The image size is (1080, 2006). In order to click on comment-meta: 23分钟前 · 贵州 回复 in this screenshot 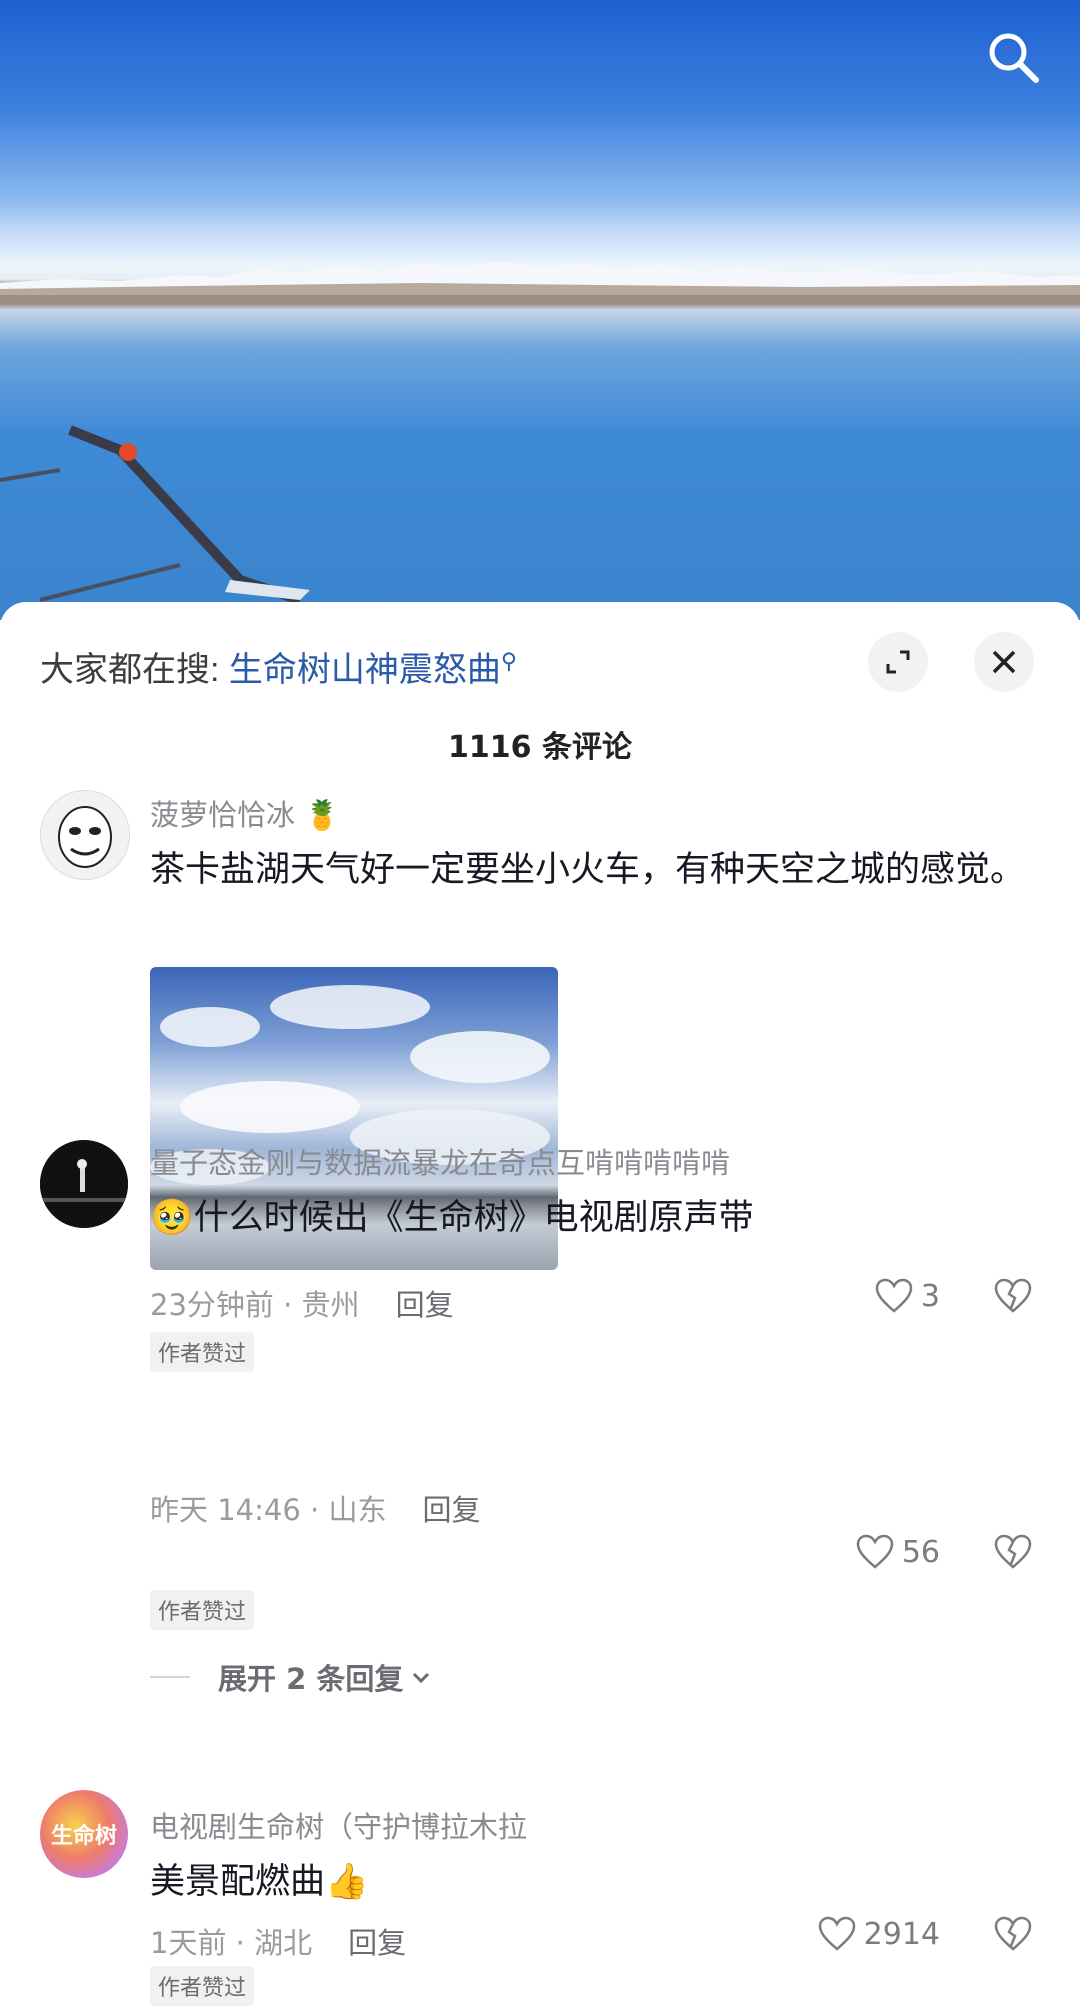, I will do `click(302, 1303)`.